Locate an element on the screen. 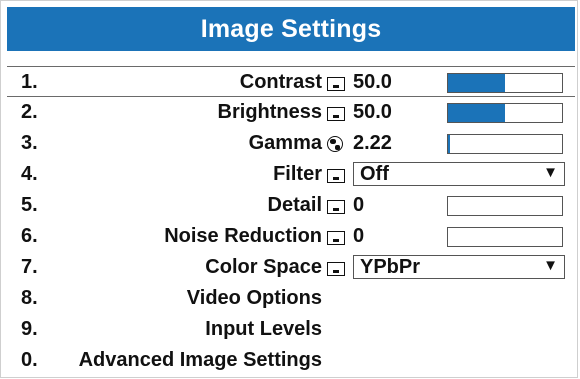 The height and width of the screenshot is (379, 580). filter-dropdown: Off ▼ is located at coordinates (459, 174).